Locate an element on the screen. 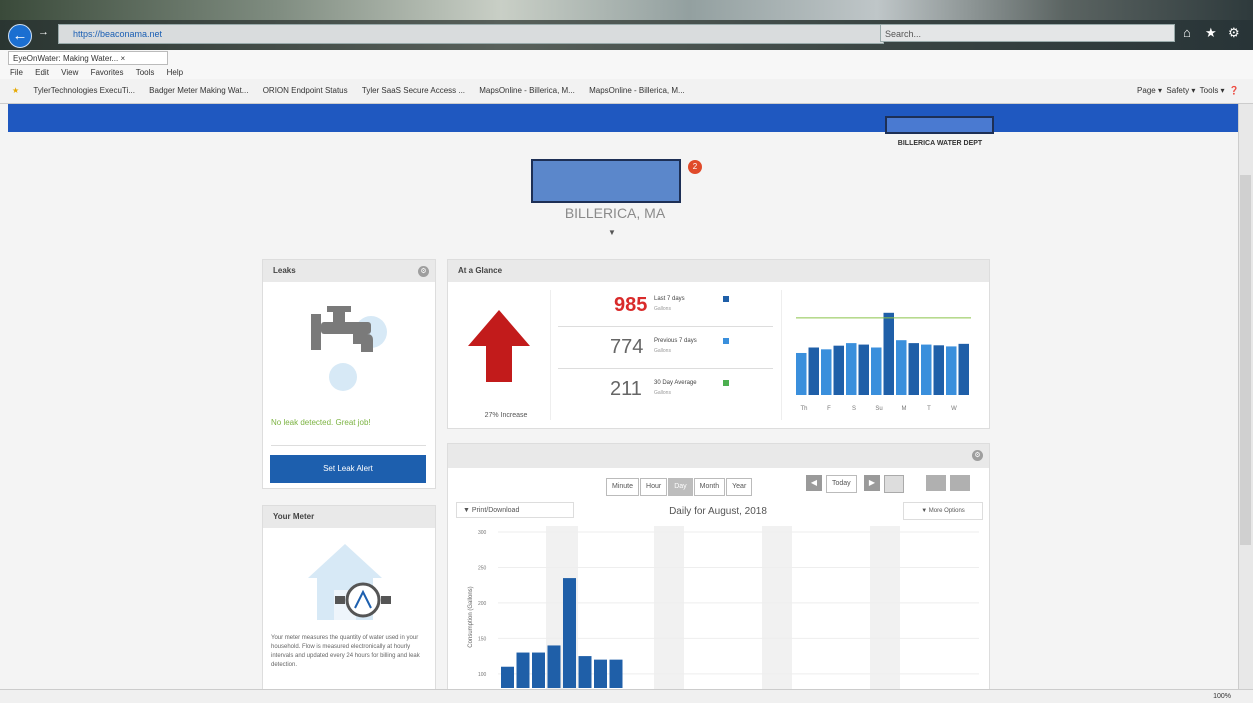 The height and width of the screenshot is (703, 1253). today-button: Today is located at coordinates (841, 484).